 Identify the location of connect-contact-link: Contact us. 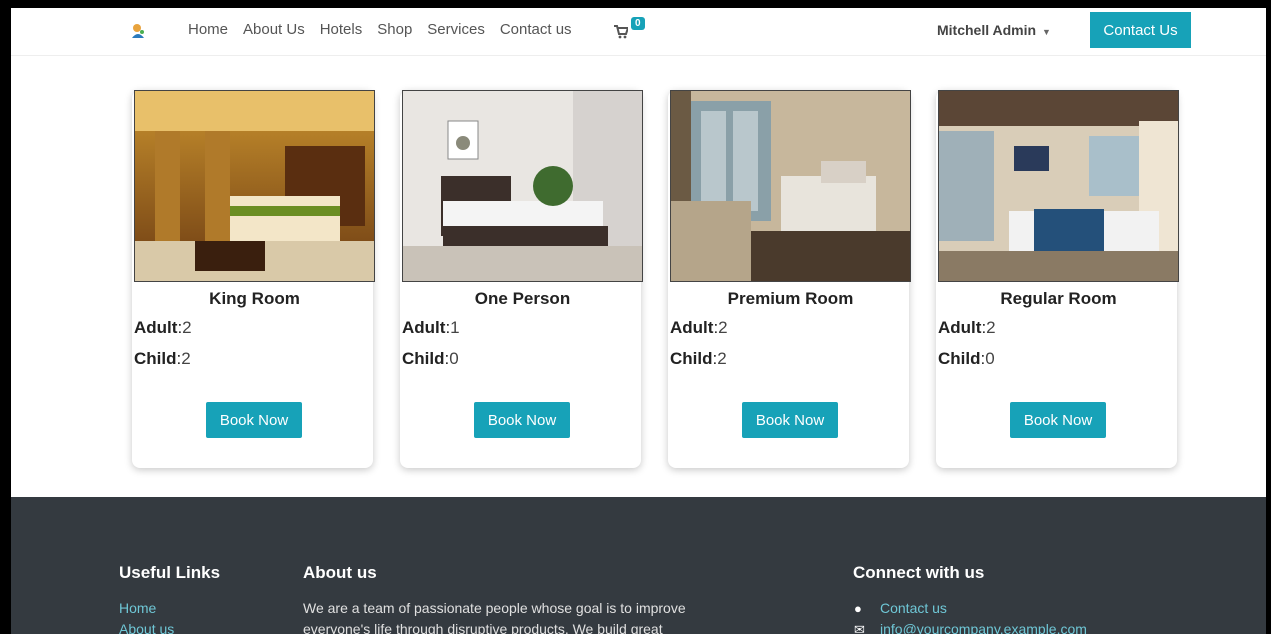
(913, 608).